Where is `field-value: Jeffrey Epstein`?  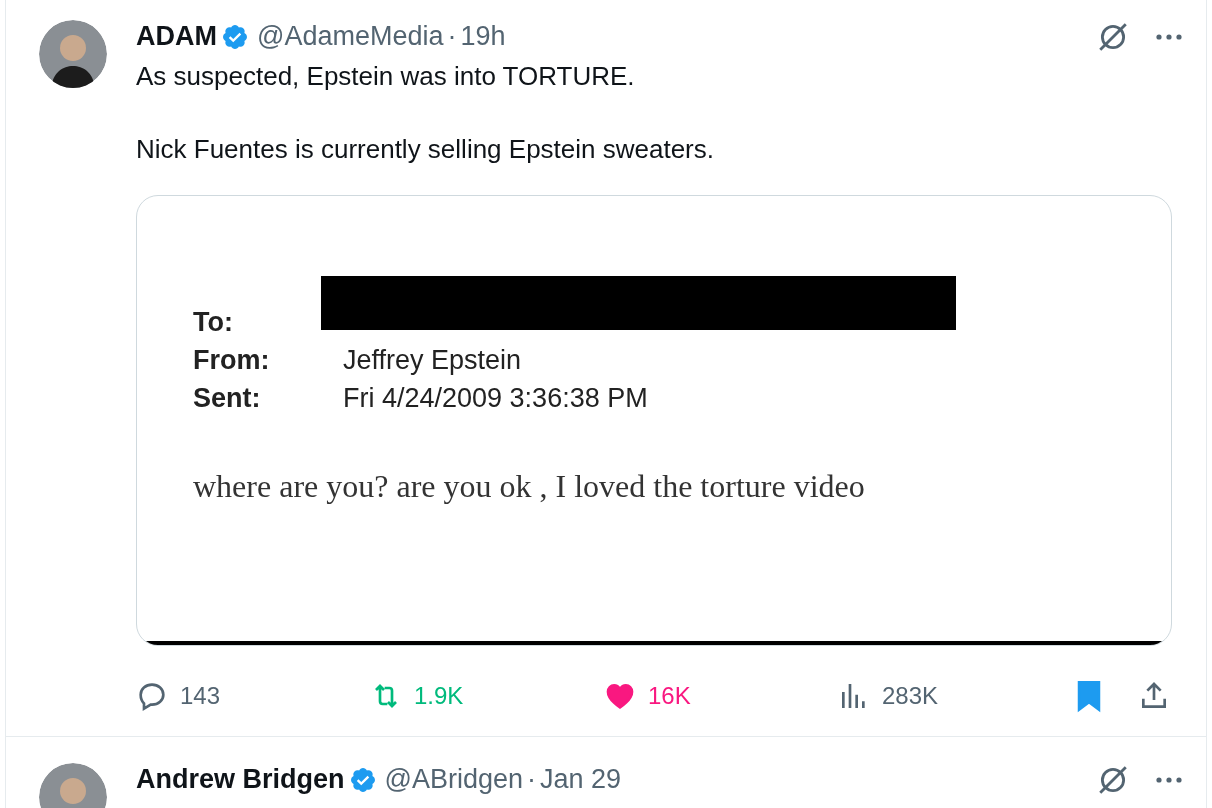 field-value: Jeffrey Epstein is located at coordinates (433, 360).